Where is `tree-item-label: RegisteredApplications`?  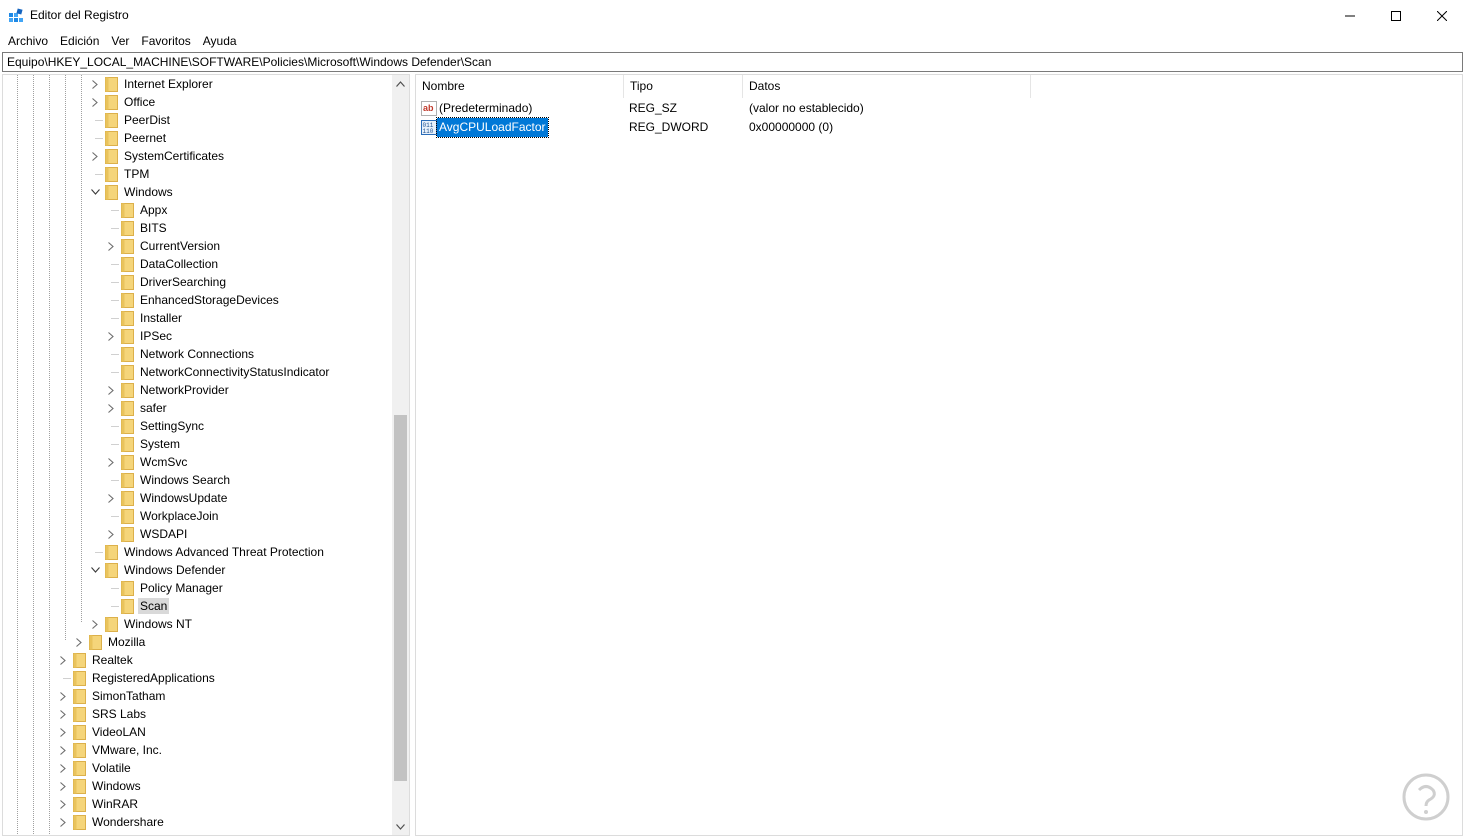 tree-item-label: RegisteredApplications is located at coordinates (153, 678).